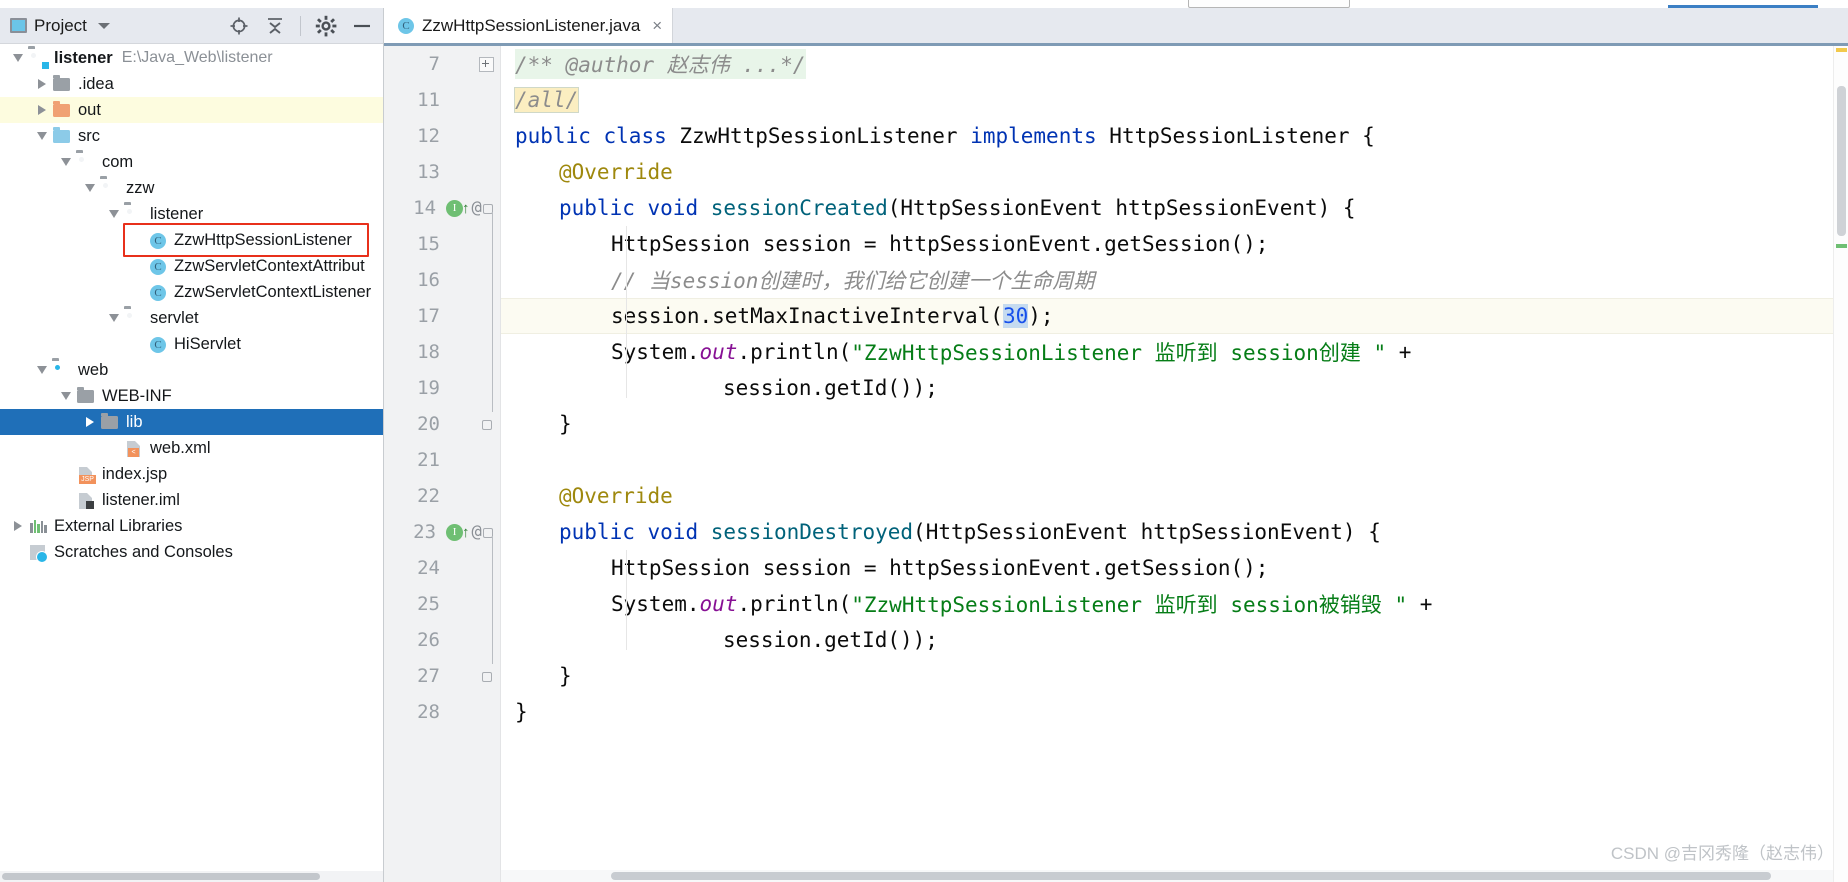 The width and height of the screenshot is (1848, 882). What do you see at coordinates (1174, 100) in the screenshot?
I see `code-line-11: /all/` at bounding box center [1174, 100].